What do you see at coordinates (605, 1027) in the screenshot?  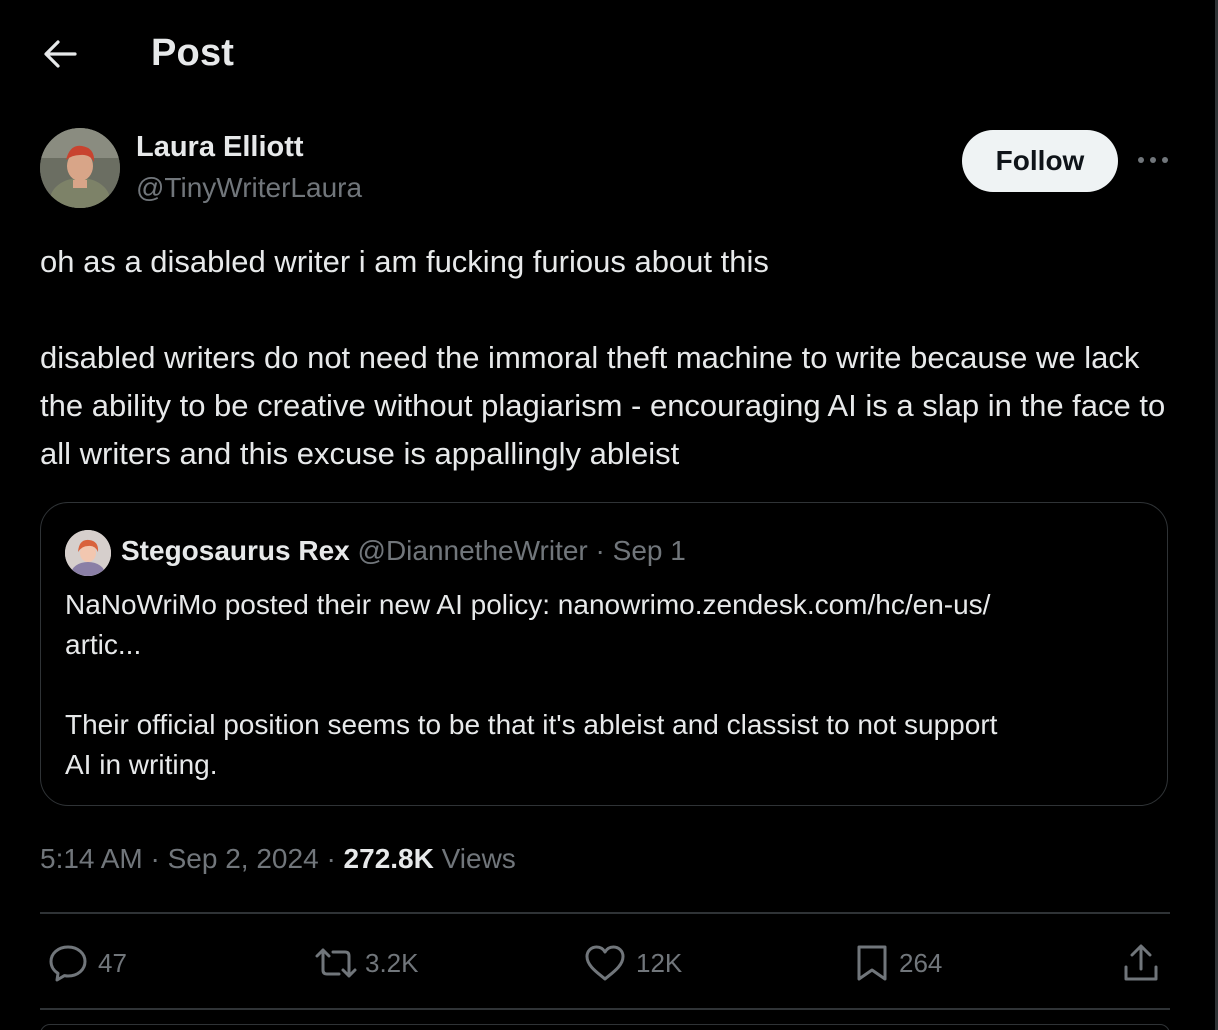 I see `next-post-edge` at bounding box center [605, 1027].